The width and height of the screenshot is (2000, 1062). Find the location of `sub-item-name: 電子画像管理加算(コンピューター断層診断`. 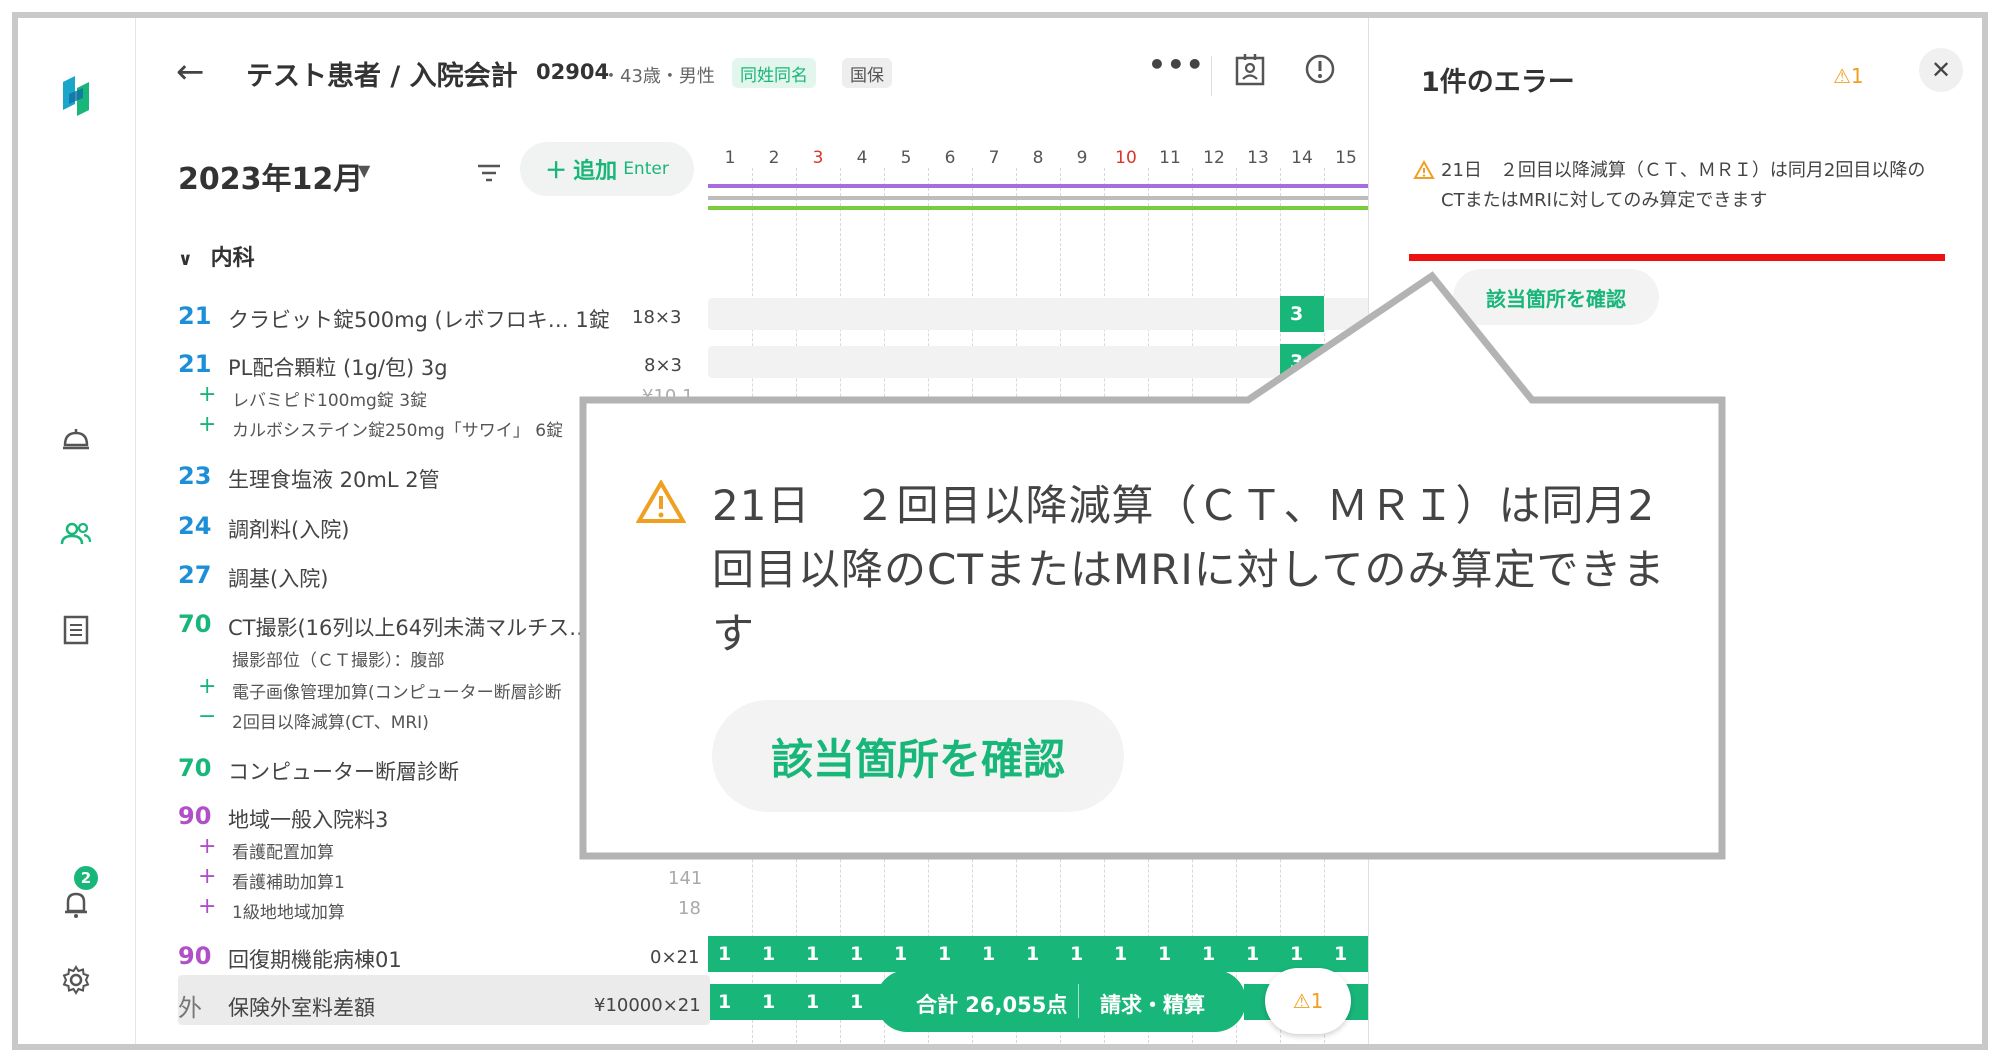

sub-item-name: 電子画像管理加算(コンピューター断層診断 is located at coordinates (397, 690).